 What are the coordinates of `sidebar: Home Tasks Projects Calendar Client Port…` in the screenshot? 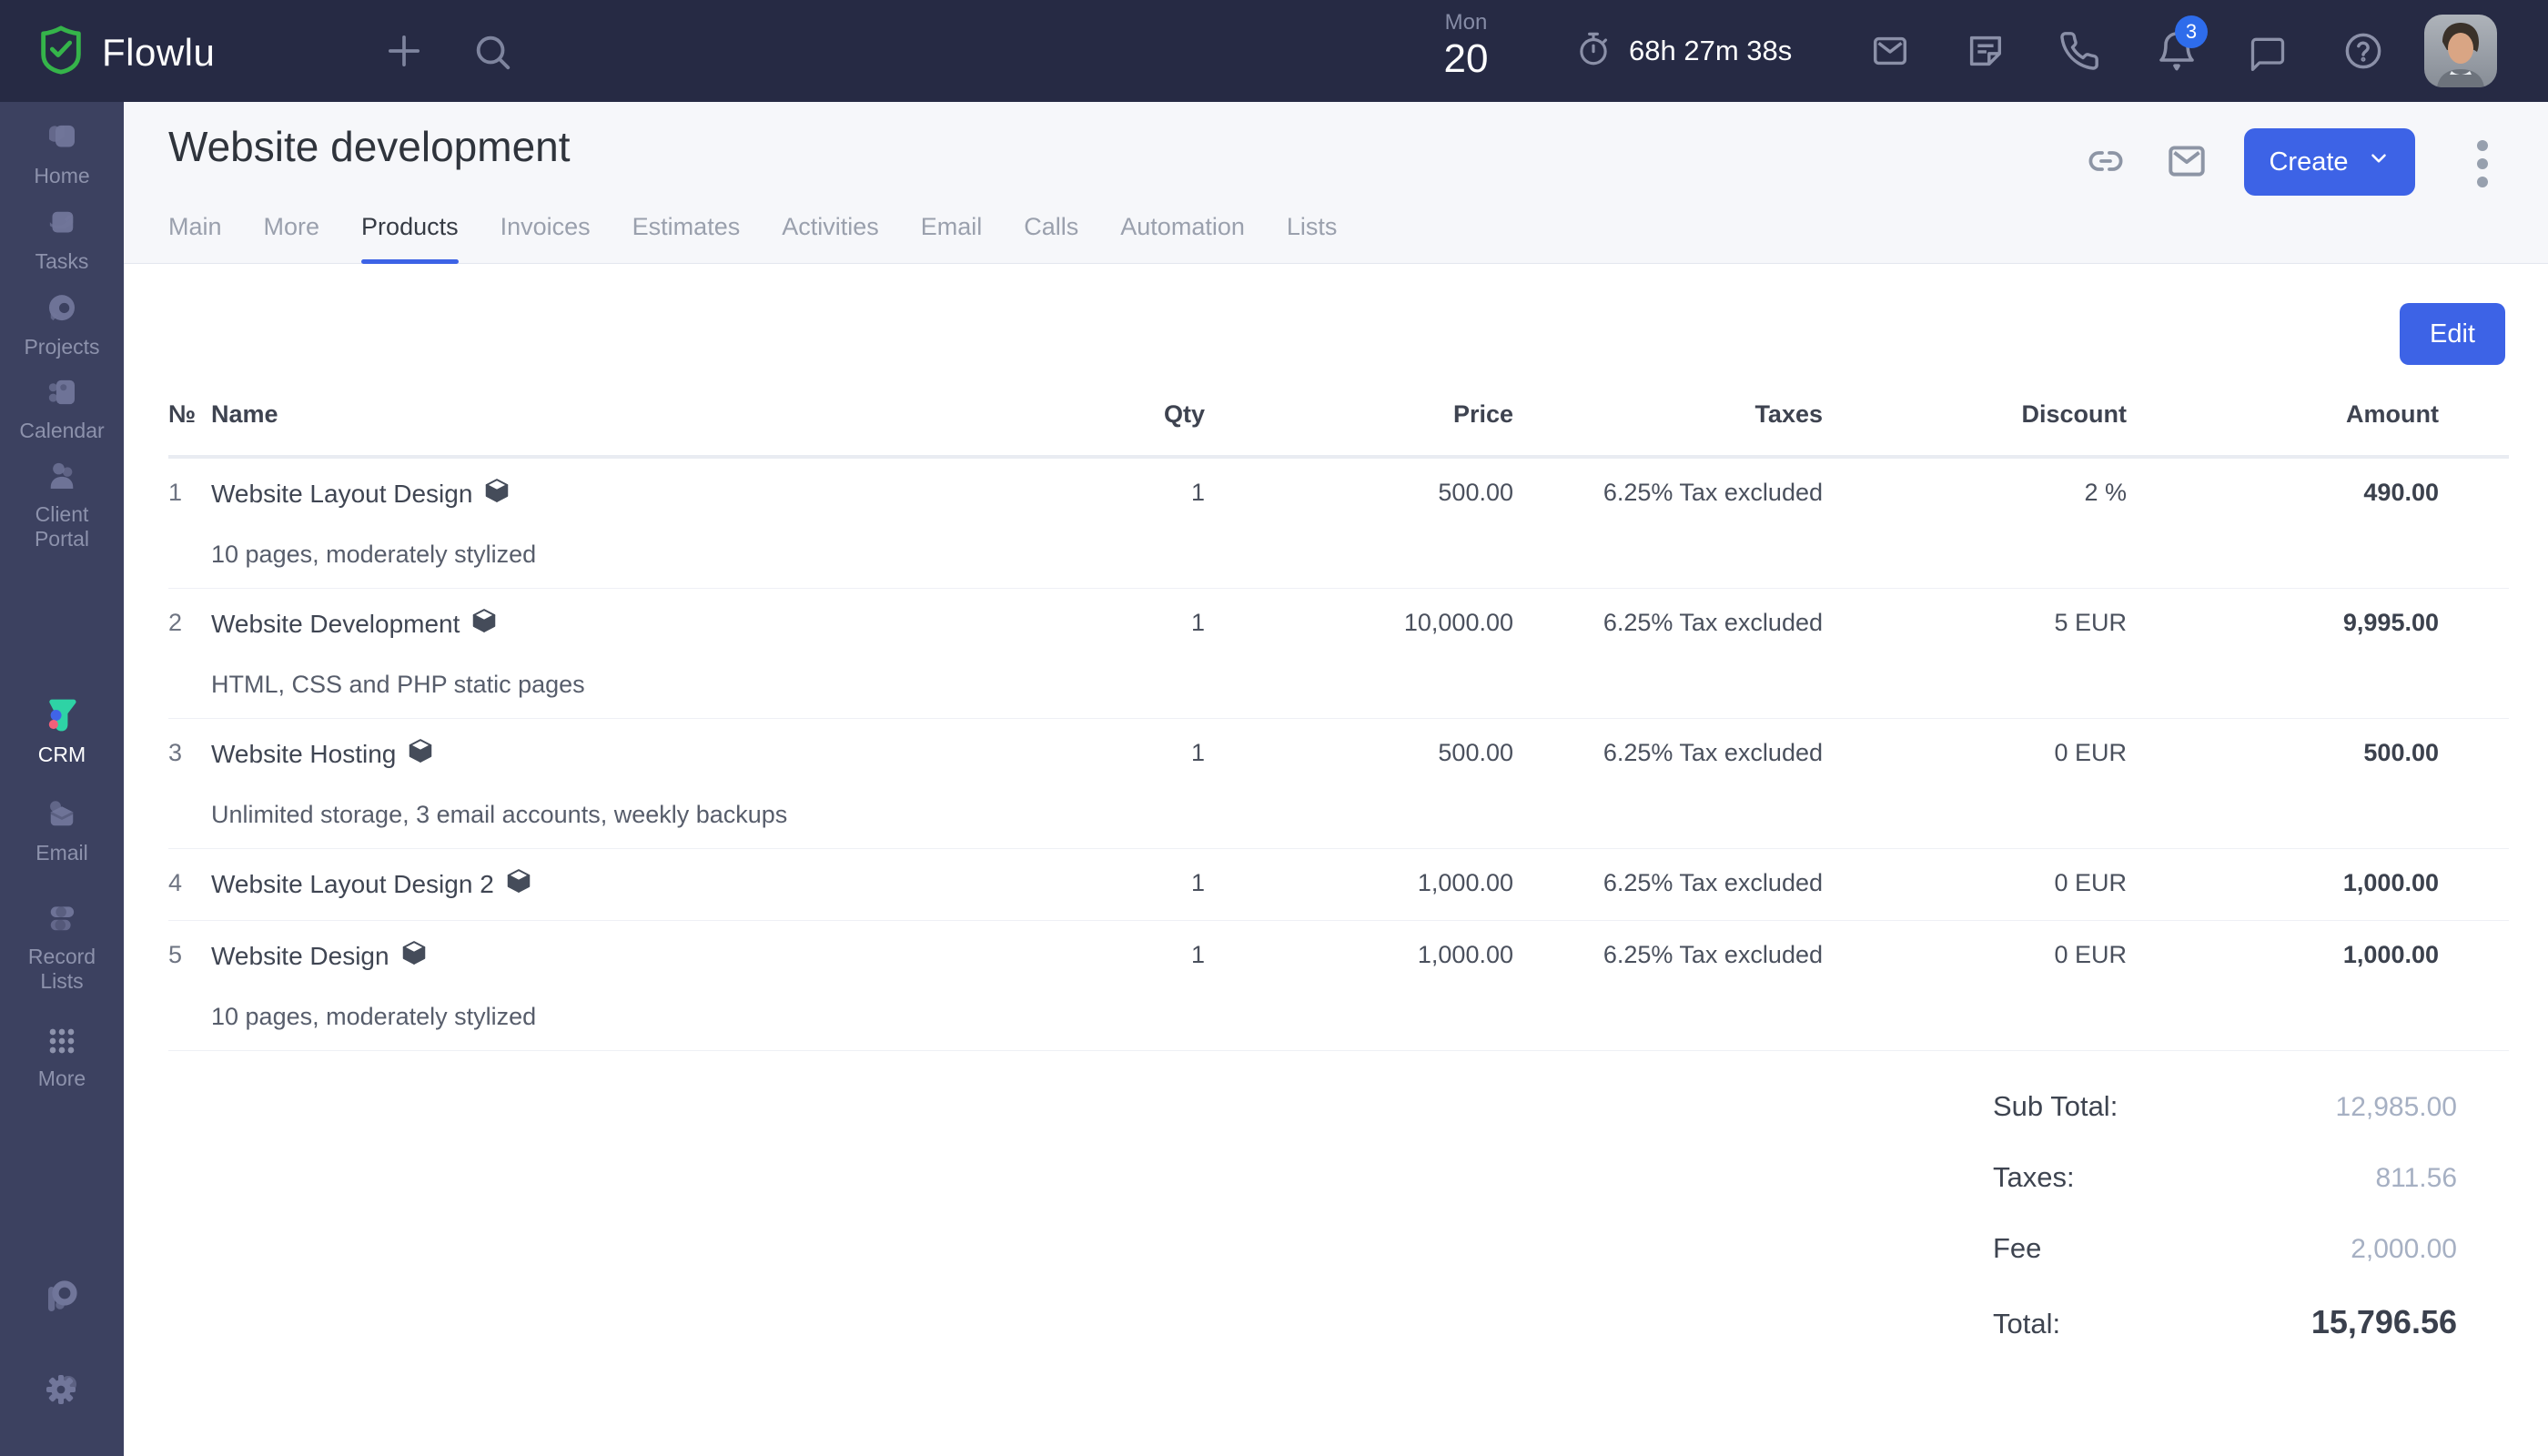 It's located at (62, 779).